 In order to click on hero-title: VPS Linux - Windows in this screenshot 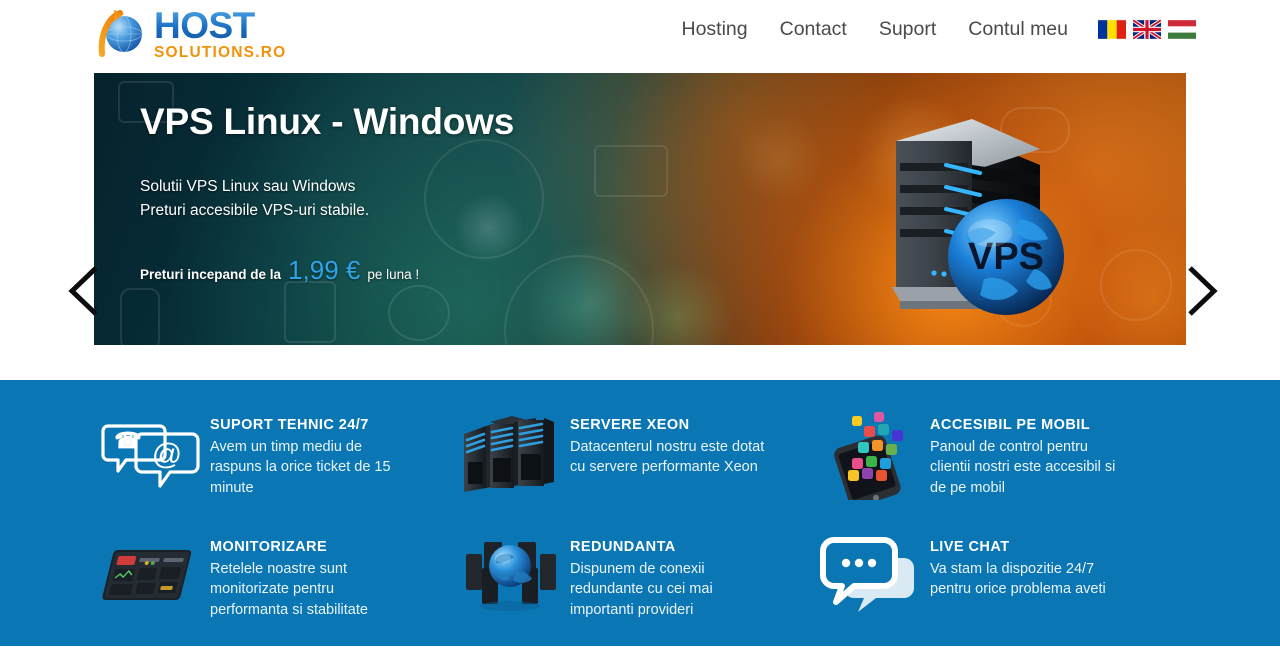, I will do `click(327, 121)`.